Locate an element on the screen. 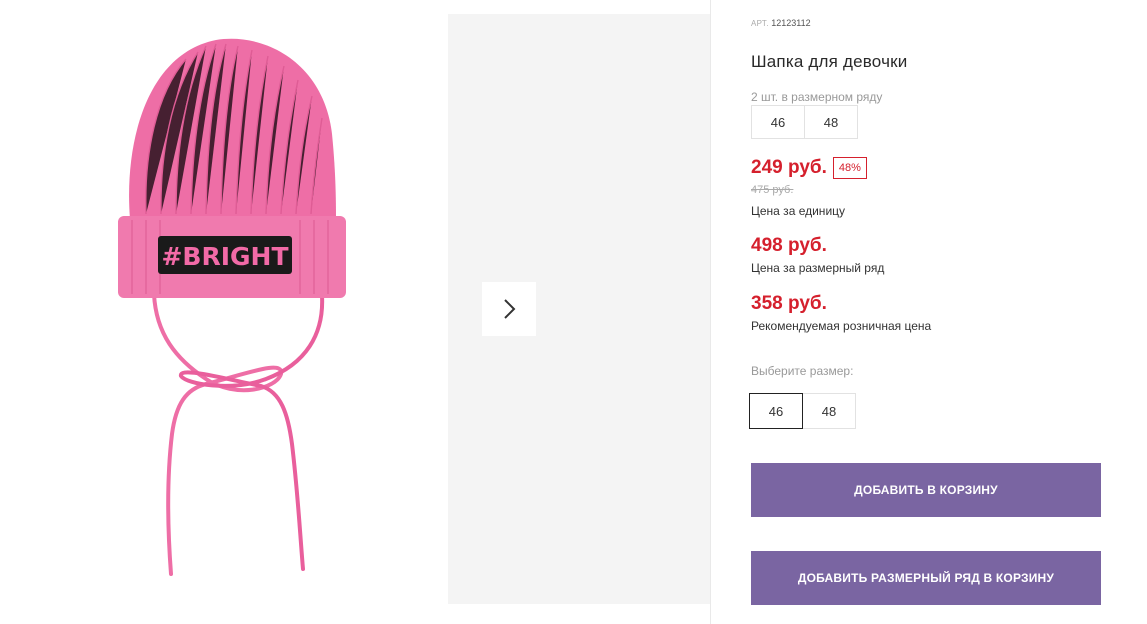 This screenshot has width=1147, height=624. add-to-cart-button: ДОБАВИТЬ В КОРЗИНУ is located at coordinates (926, 490).